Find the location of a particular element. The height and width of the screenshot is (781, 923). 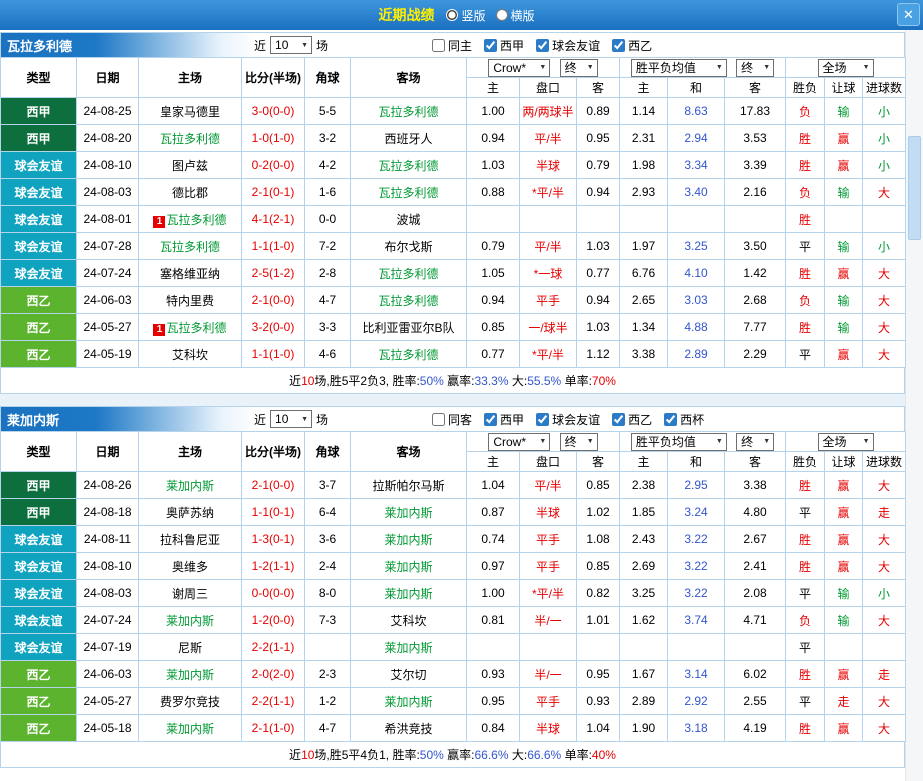

avg-win-cell: 2.31 is located at coordinates (643, 138).